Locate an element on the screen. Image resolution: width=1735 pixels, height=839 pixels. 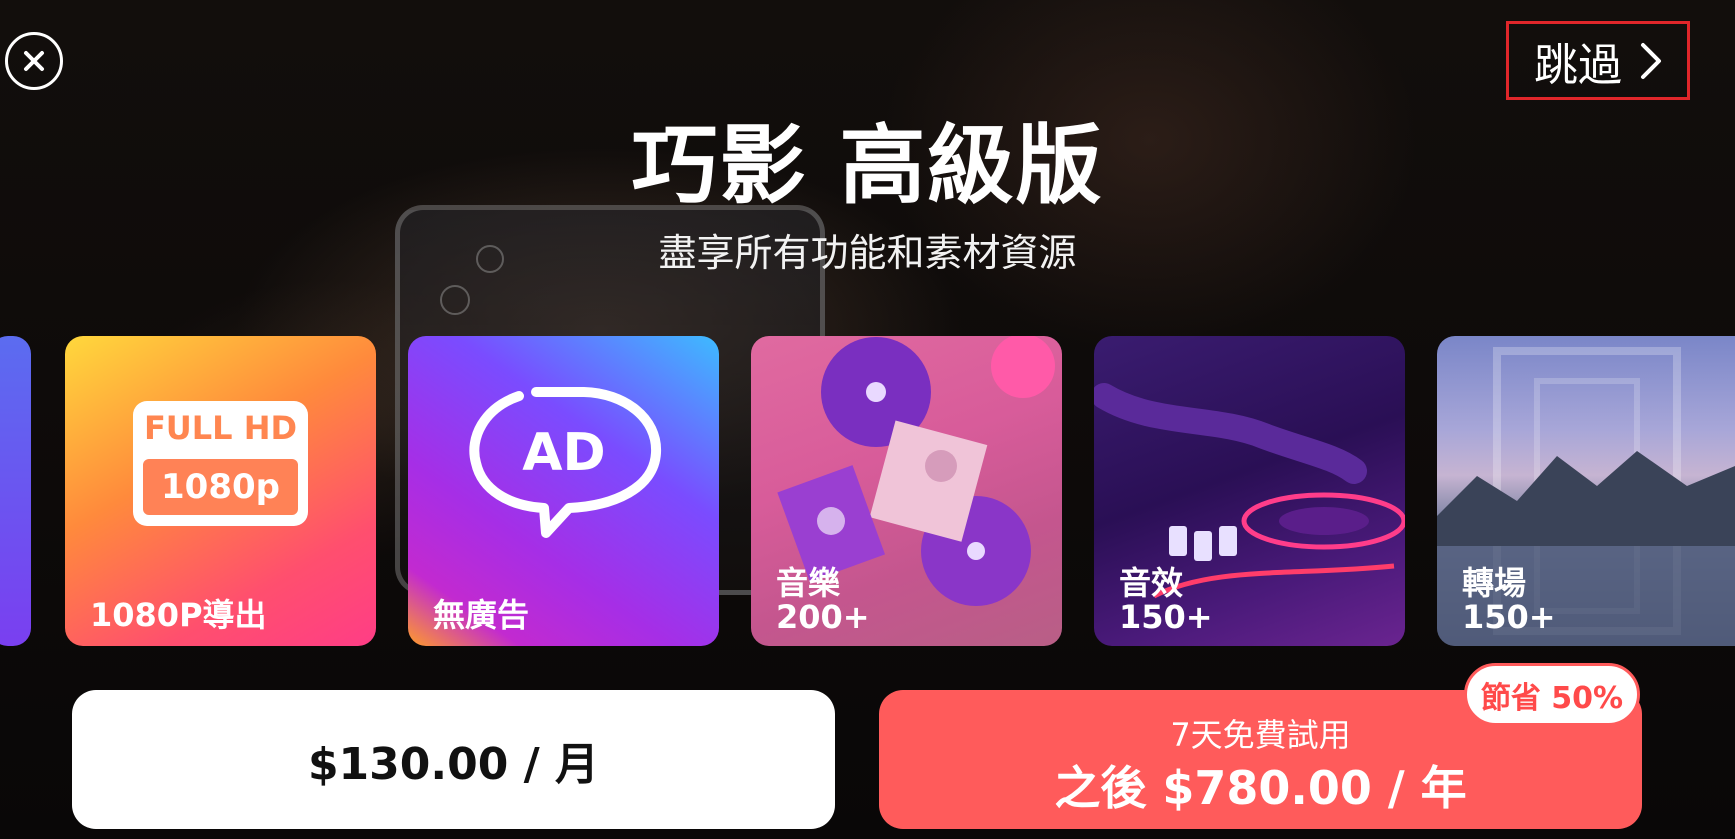
close-button is located at coordinates (34, 61).